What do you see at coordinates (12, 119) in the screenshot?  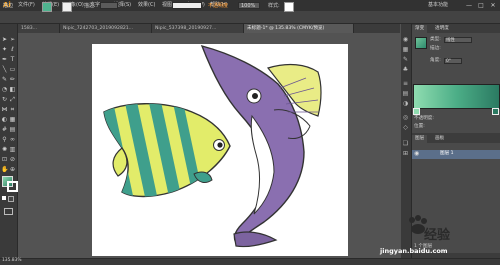 I see `perspective-grid-tool-icon: ▦` at bounding box center [12, 119].